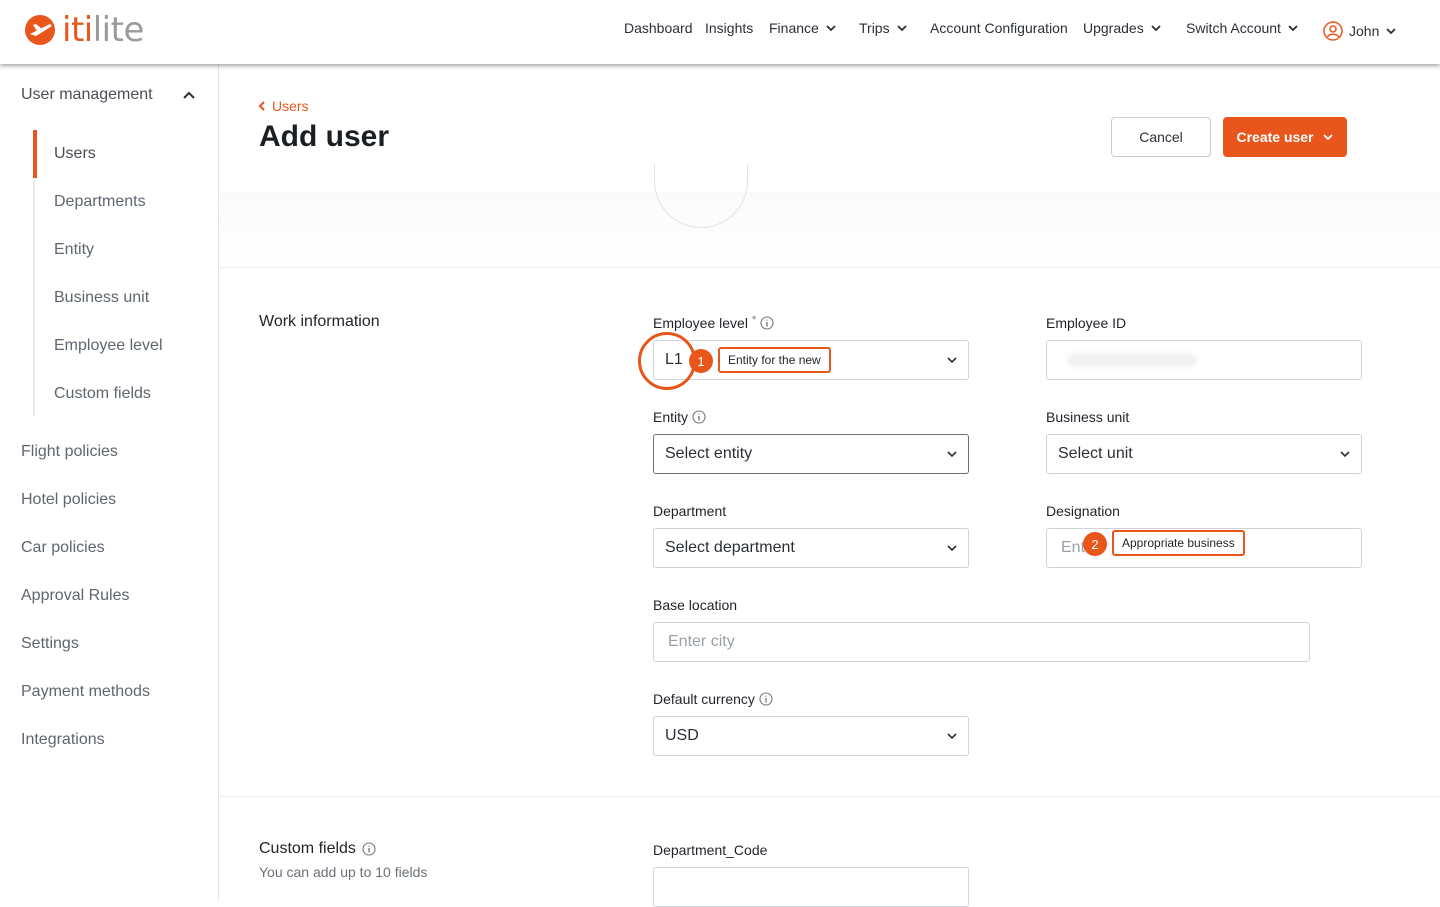 The width and height of the screenshot is (1440, 907). I want to click on highlight-ring, so click(667, 361).